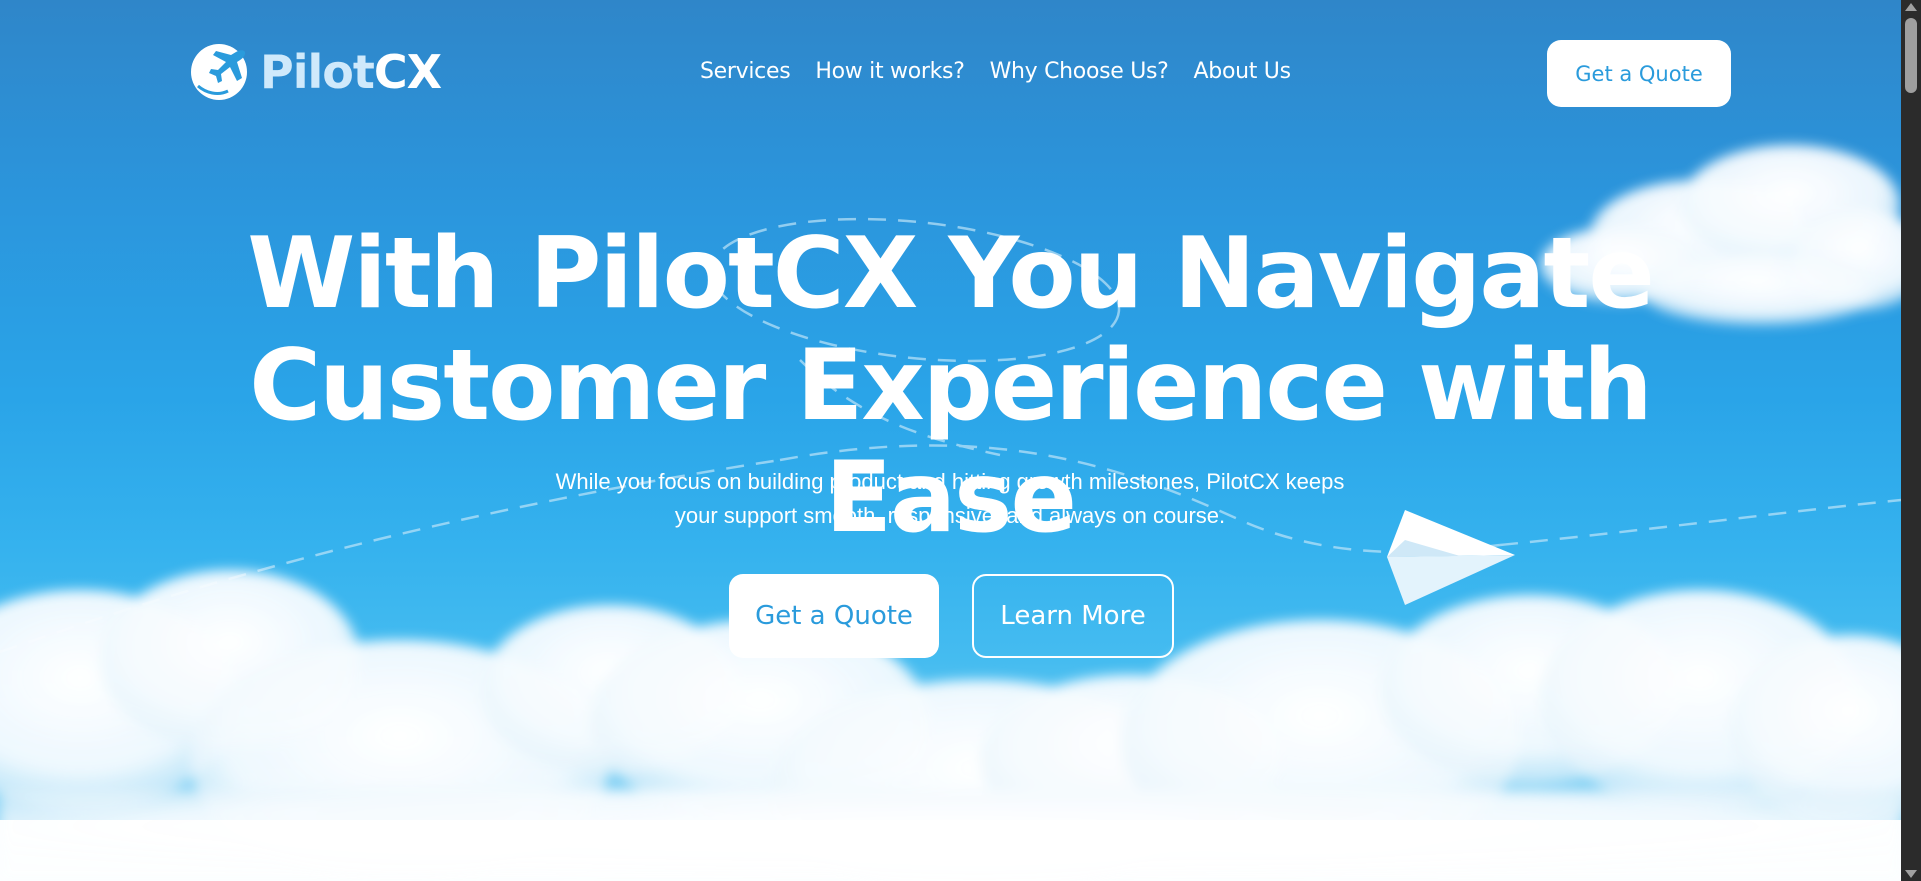 The height and width of the screenshot is (881, 1921). Describe the element at coordinates (219, 72) in the screenshot. I see `airplane-logo-icon` at that location.